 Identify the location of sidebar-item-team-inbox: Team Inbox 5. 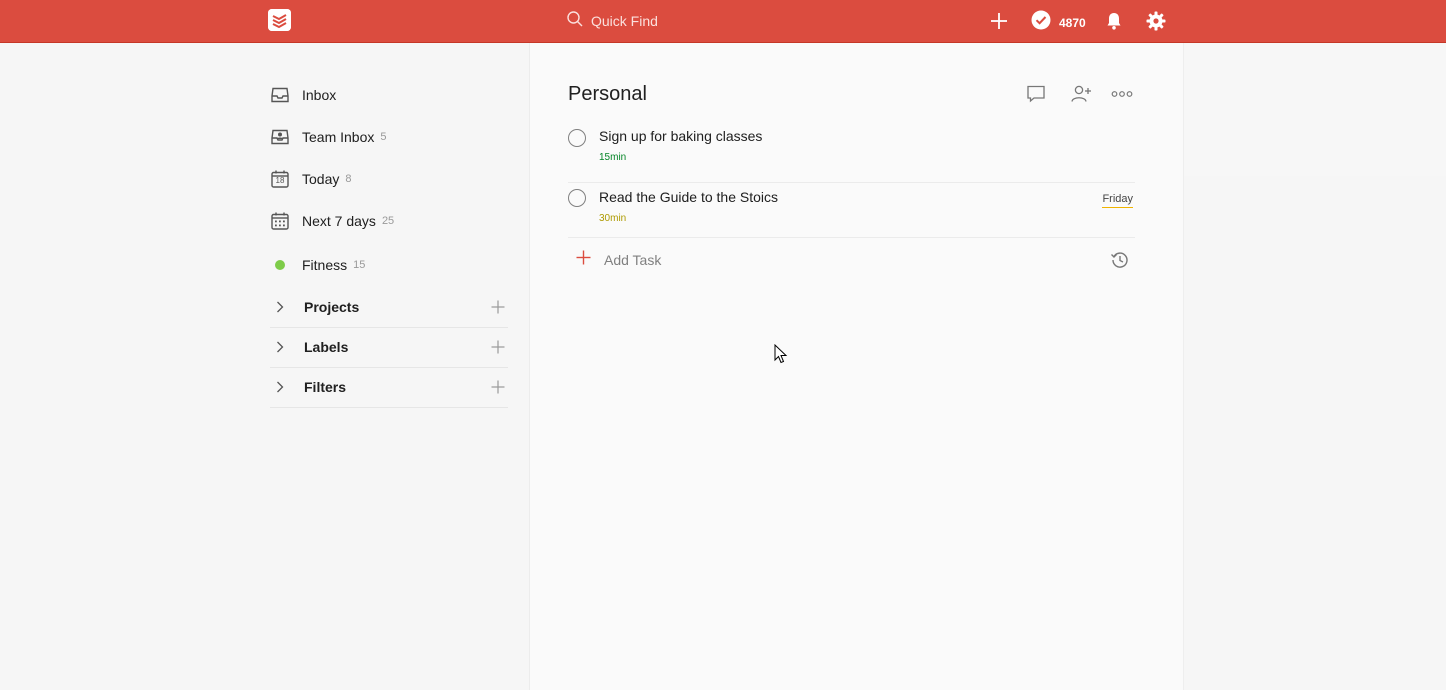
(395, 137).